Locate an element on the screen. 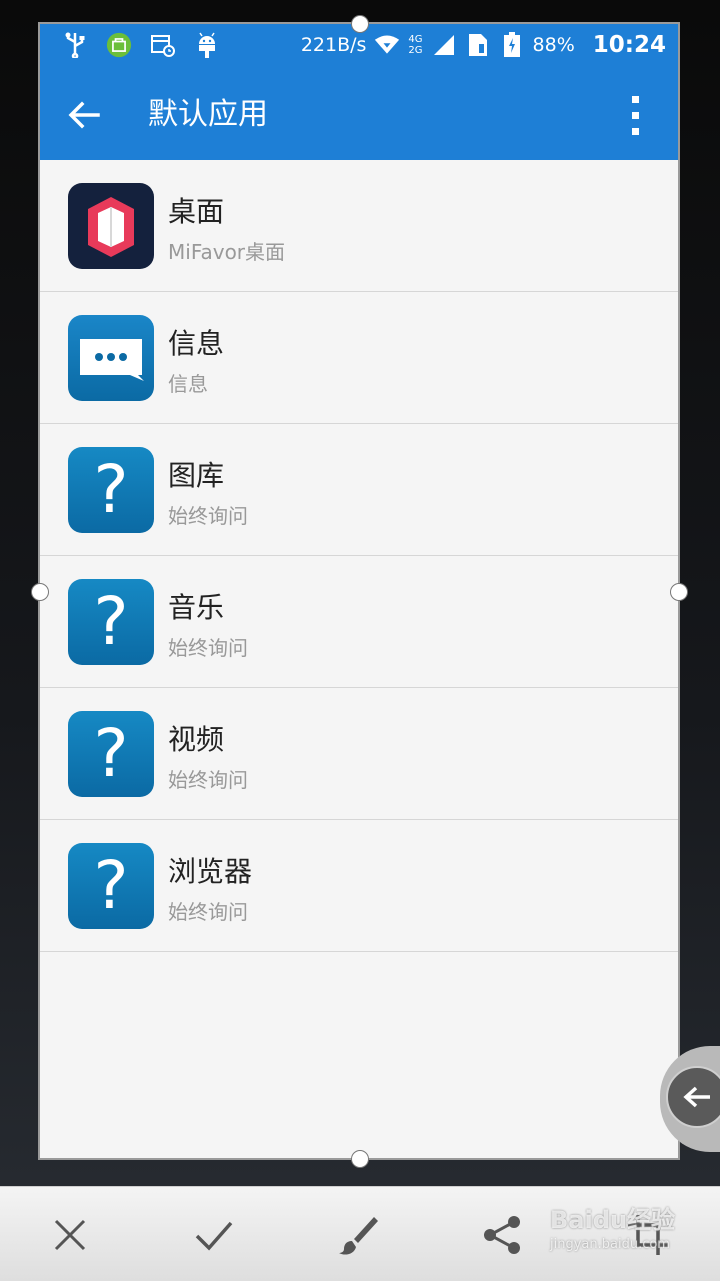 This screenshot has width=720, height=1281. battery-percent: 88% is located at coordinates (553, 45).